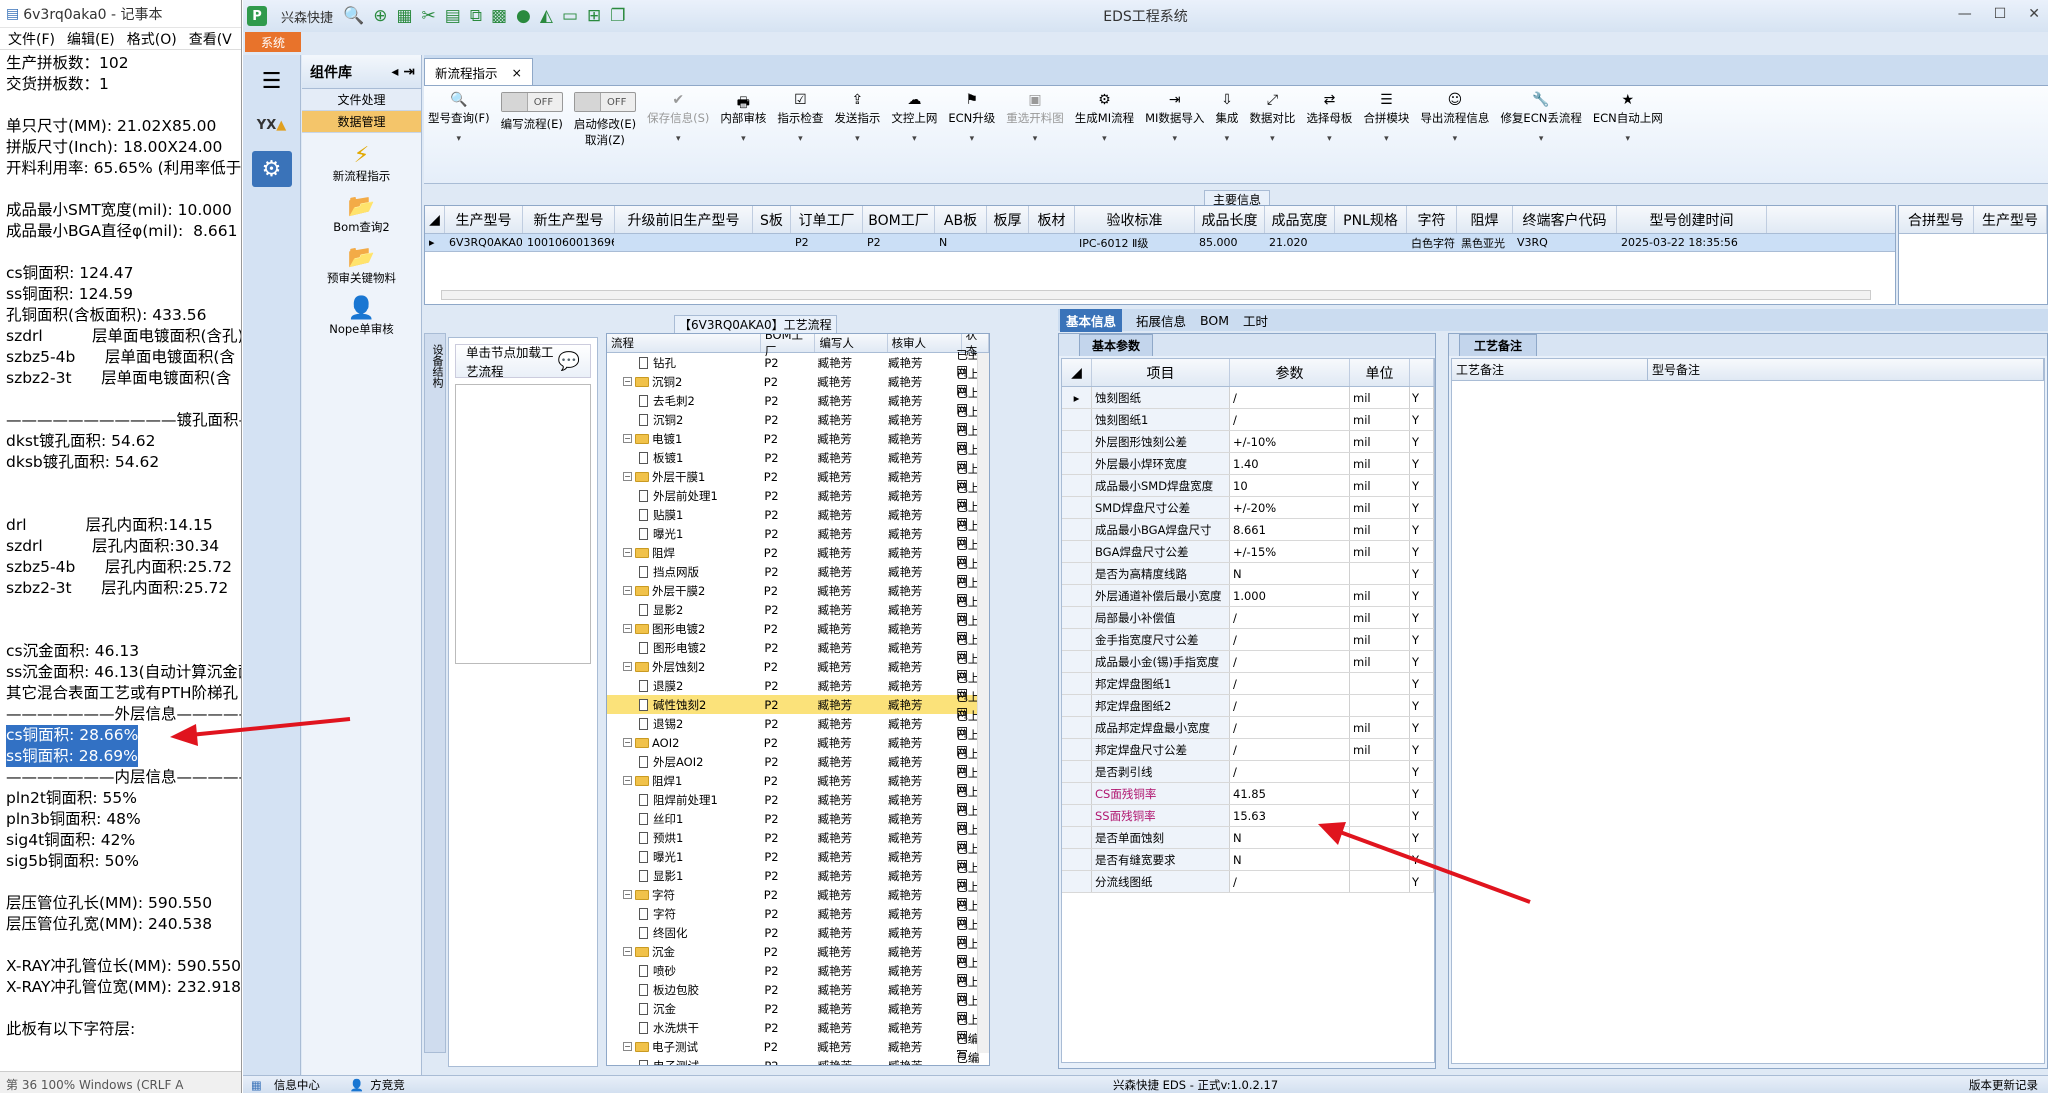 The height and width of the screenshot is (1093, 2048). Describe the element at coordinates (682, 686) in the screenshot. I see `tree-node: 退膜2` at that location.